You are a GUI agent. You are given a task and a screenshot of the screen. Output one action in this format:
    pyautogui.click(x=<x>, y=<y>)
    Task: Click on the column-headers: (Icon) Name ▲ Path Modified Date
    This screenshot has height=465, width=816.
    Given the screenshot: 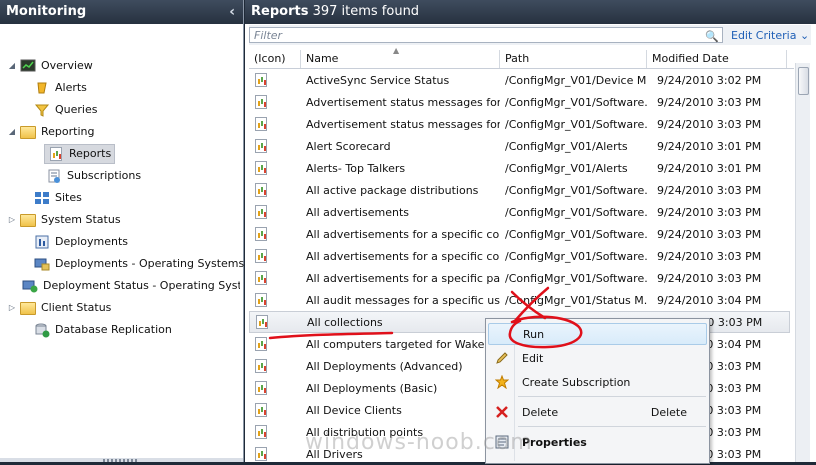 What is the action you would take?
    pyautogui.click(x=521, y=57)
    